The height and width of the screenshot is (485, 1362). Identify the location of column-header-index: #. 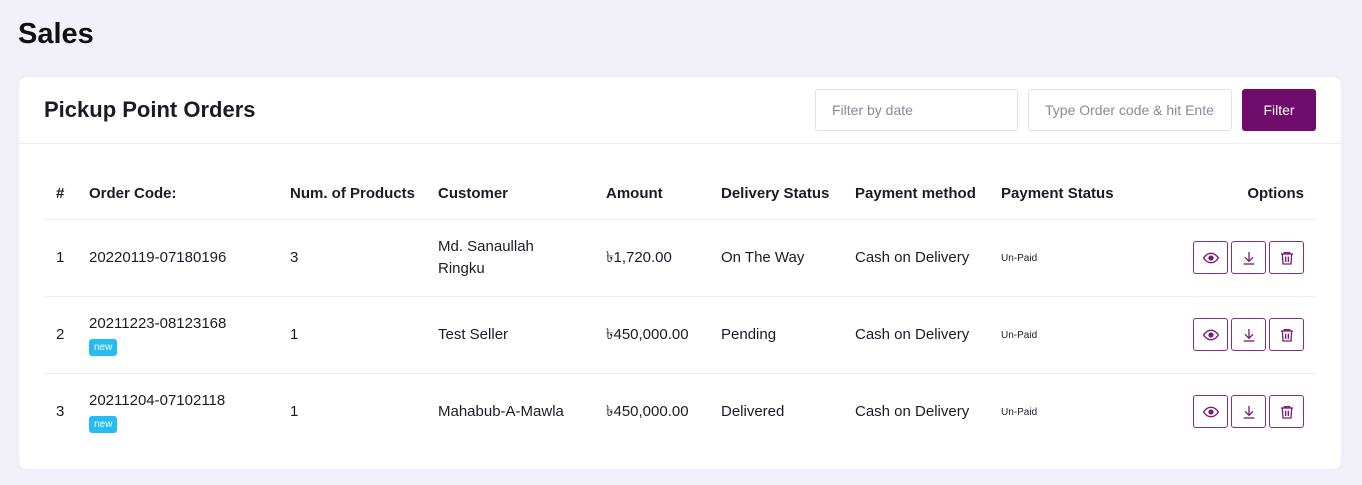
(66, 194).